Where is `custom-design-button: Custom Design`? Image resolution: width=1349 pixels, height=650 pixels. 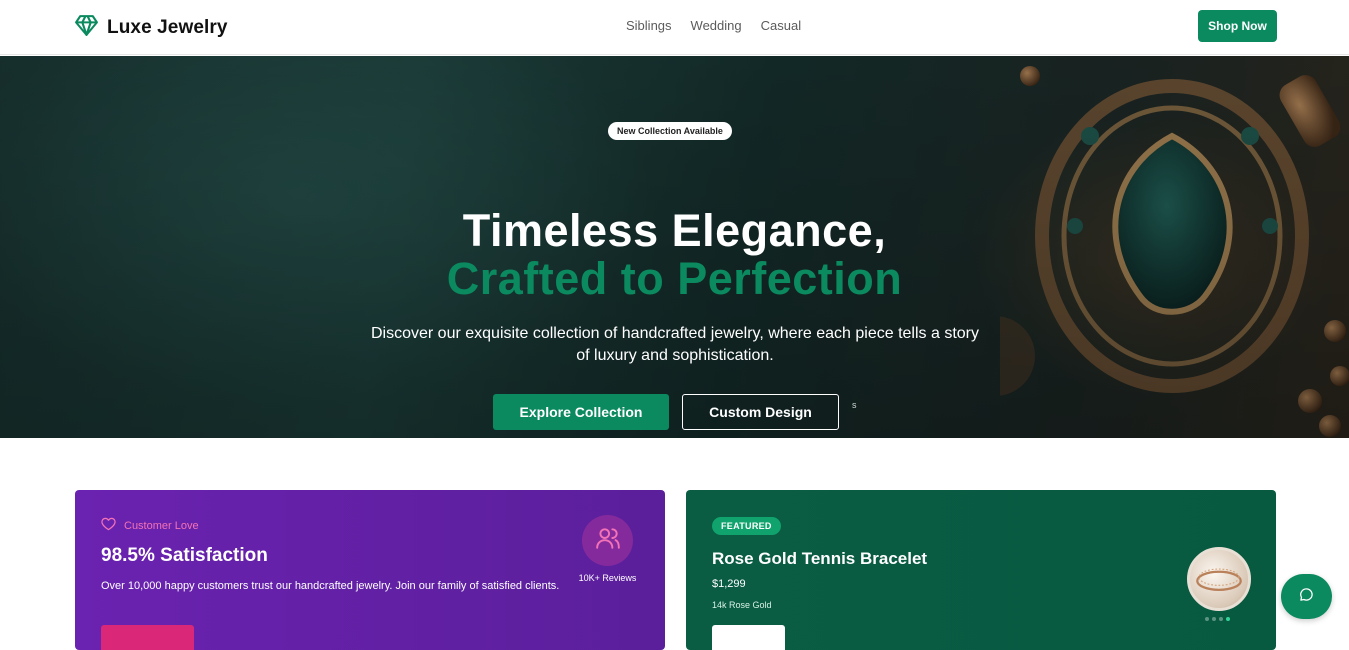 custom-design-button: Custom Design is located at coordinates (760, 412).